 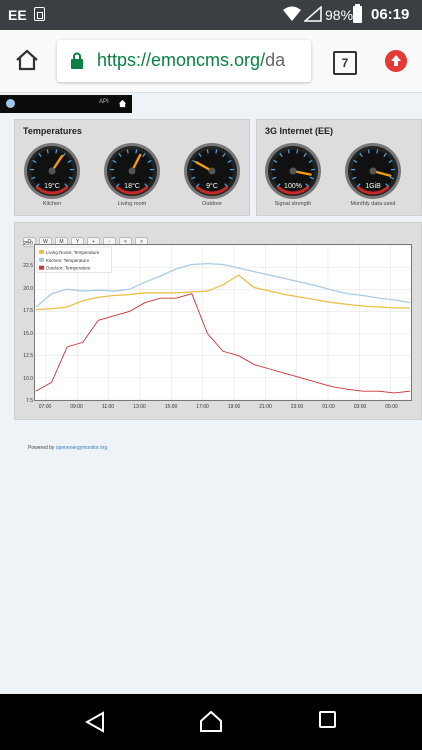 I want to click on clock: 06:19, so click(x=390, y=14).